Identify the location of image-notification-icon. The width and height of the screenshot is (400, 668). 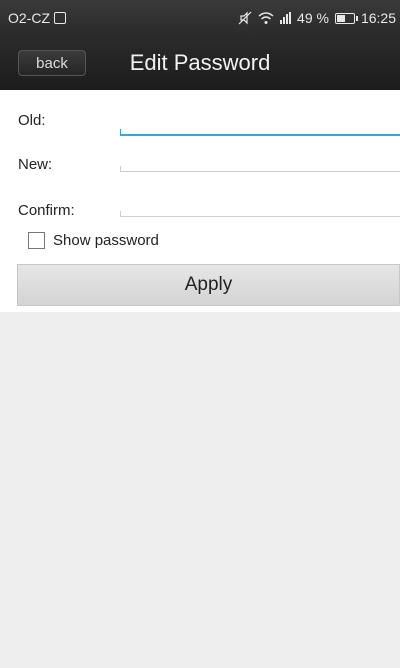
(60, 18).